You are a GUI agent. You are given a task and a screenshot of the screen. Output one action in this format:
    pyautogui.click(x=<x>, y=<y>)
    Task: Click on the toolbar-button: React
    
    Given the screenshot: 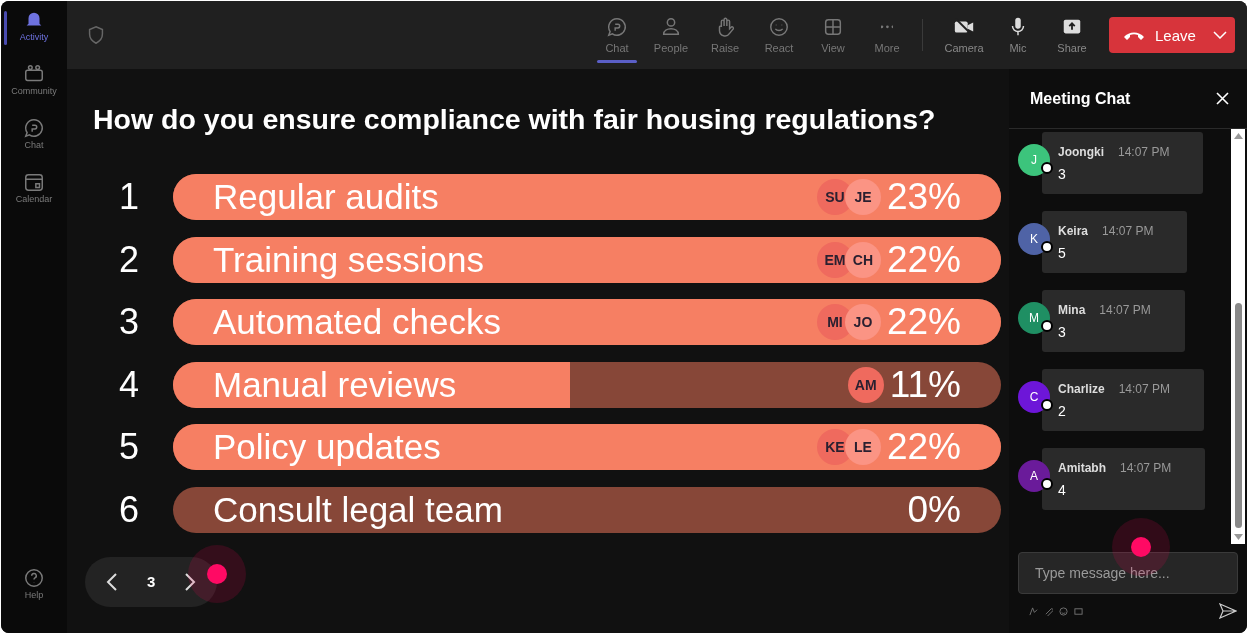 What is the action you would take?
    pyautogui.click(x=779, y=35)
    